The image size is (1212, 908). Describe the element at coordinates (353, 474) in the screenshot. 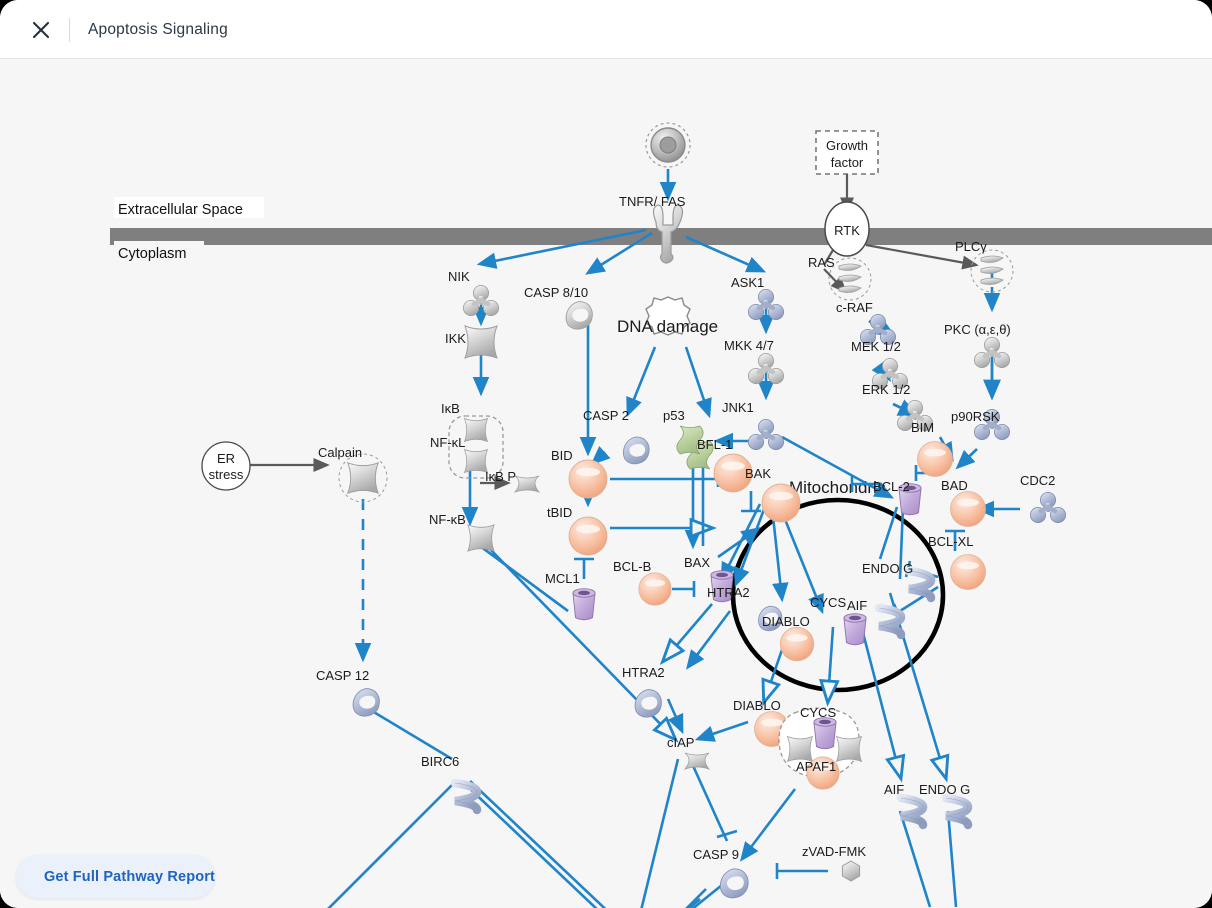

I see `node-calpain: Calpain` at that location.